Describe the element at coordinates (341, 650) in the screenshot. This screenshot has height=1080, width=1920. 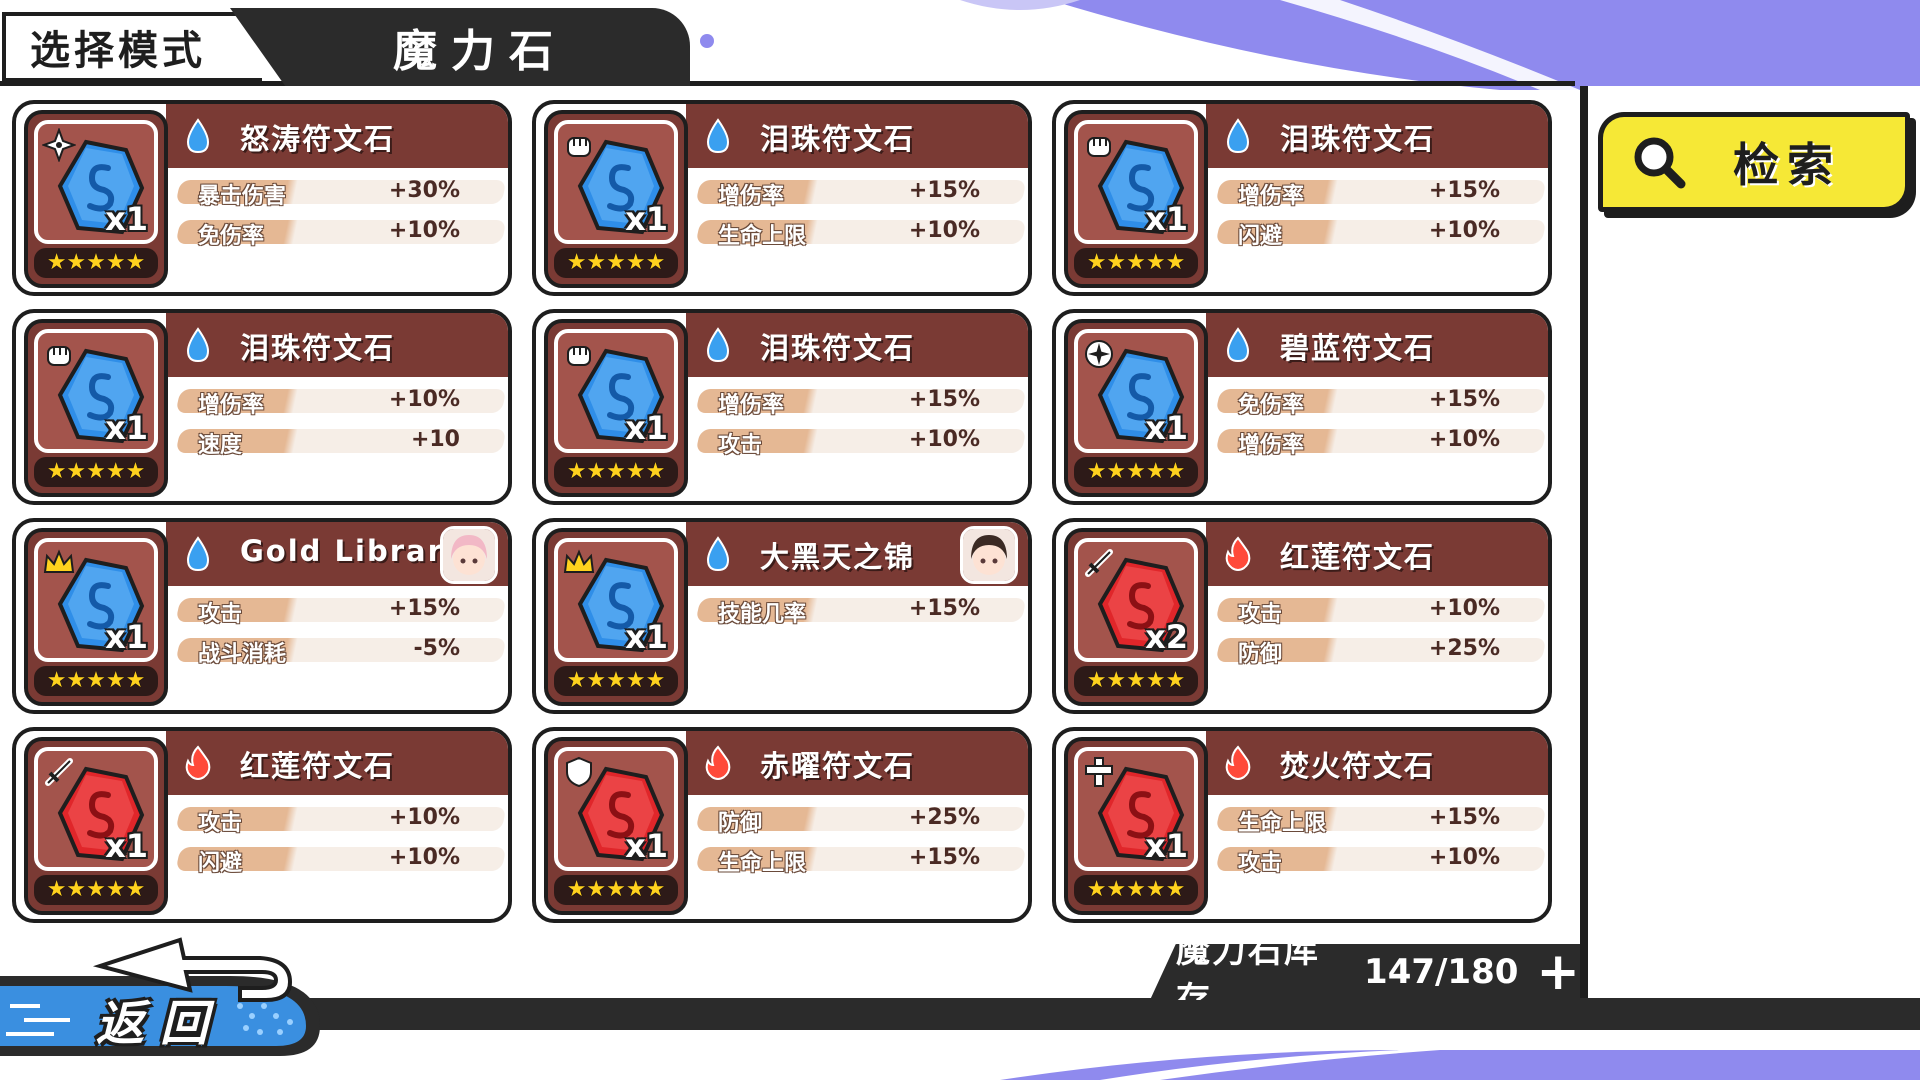
I see `stat-row: 战斗消耗 -5%` at that location.